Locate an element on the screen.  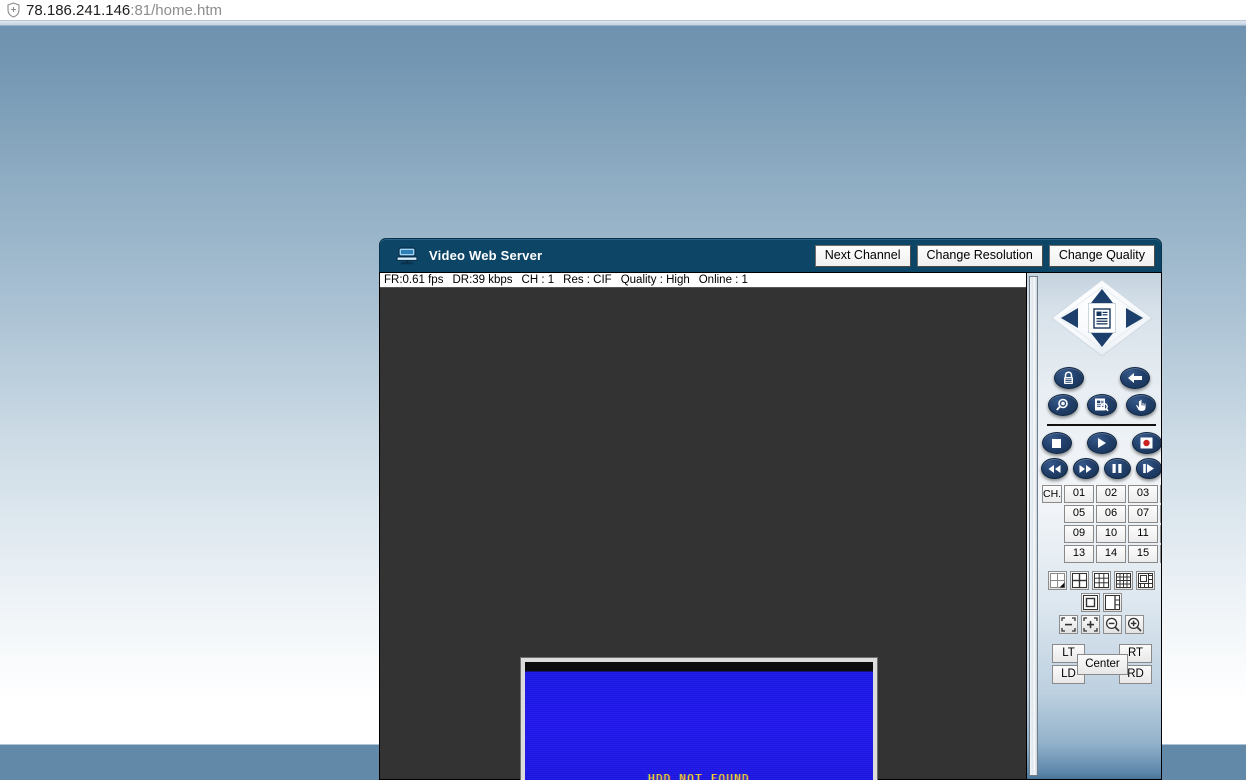
next-channel-button: Next Channel is located at coordinates (862, 255).